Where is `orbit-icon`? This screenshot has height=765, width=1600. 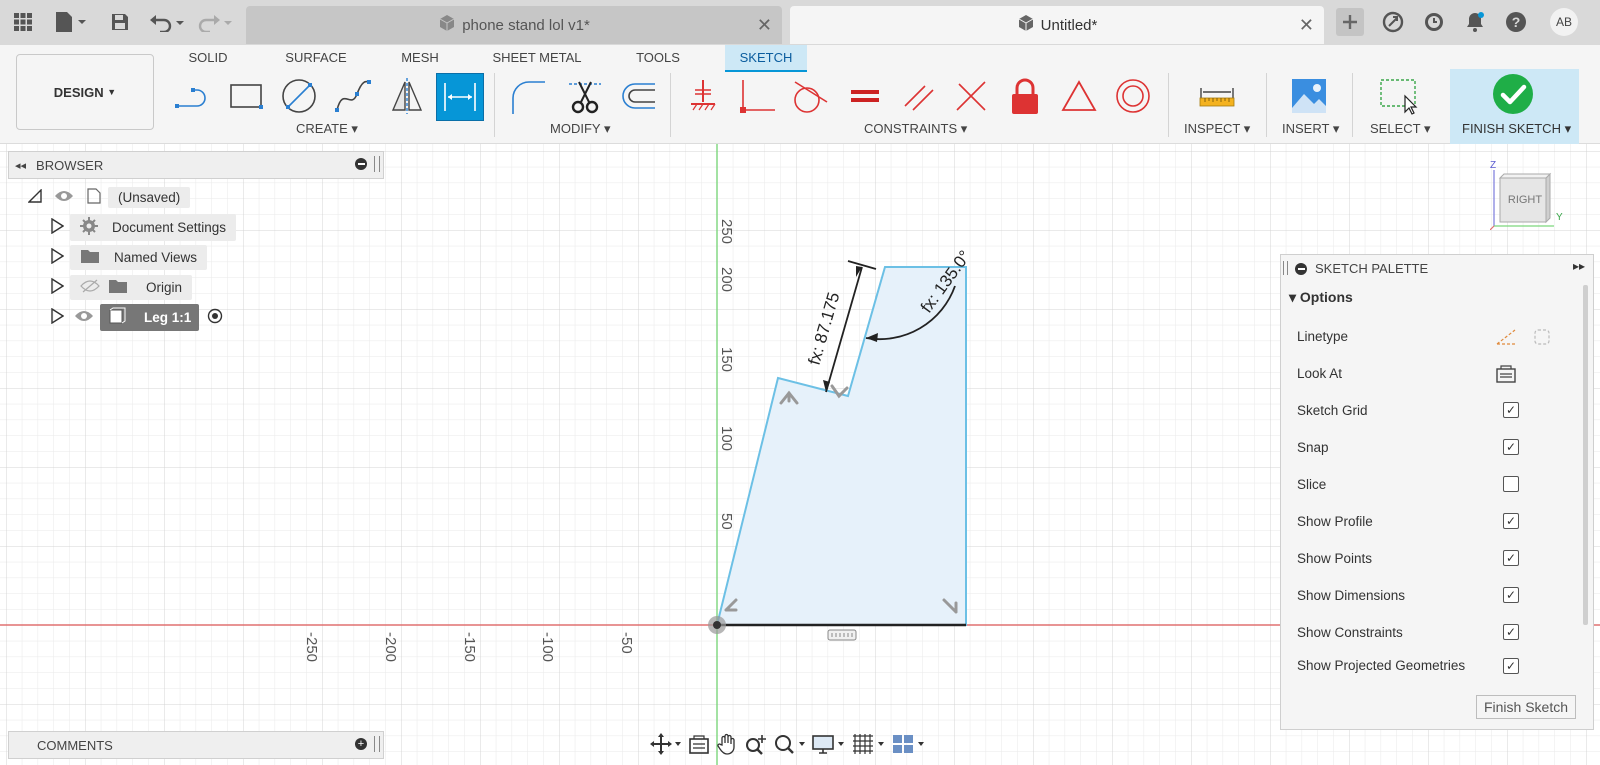
orbit-icon is located at coordinates (666, 745).